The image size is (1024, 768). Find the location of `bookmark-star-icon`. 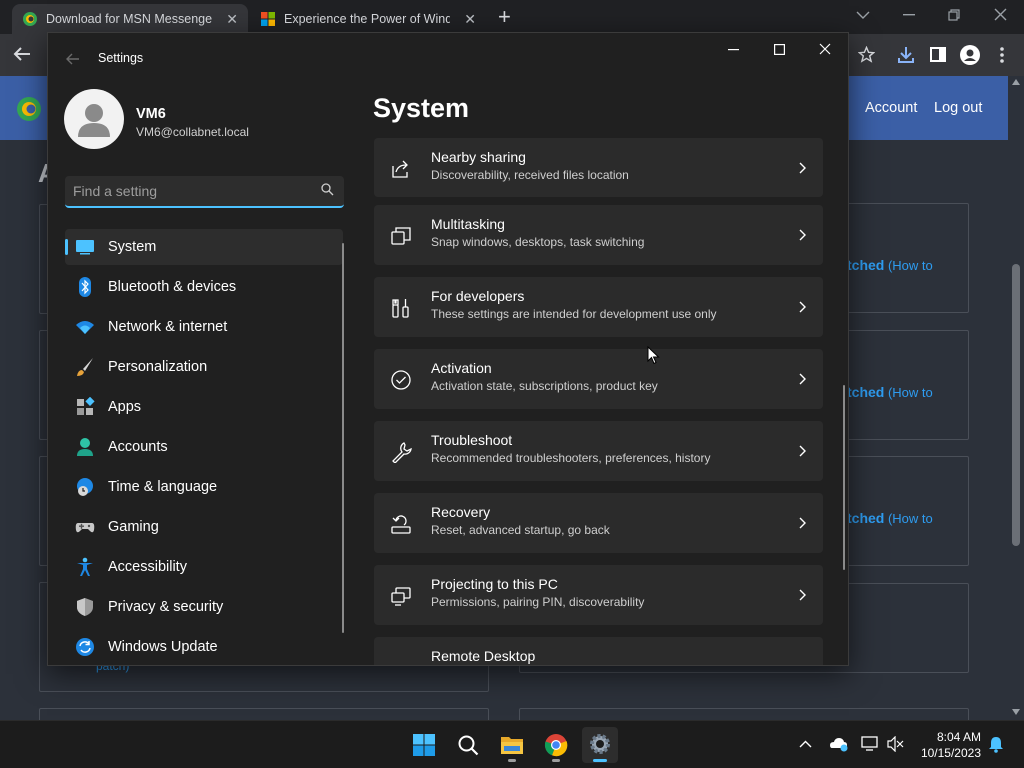

bookmark-star-icon is located at coordinates (866, 54).